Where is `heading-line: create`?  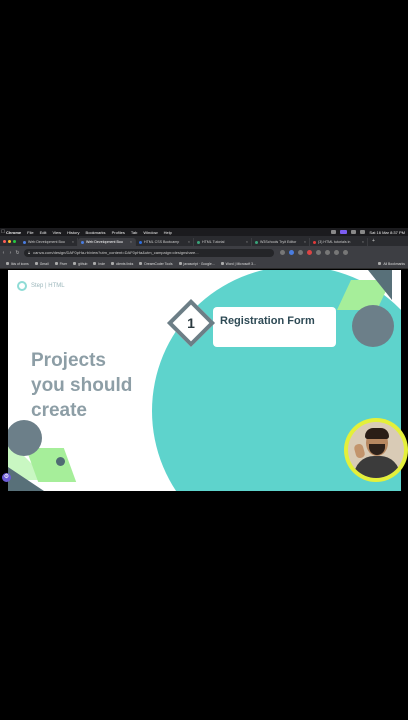 heading-line: create is located at coordinates (59, 410).